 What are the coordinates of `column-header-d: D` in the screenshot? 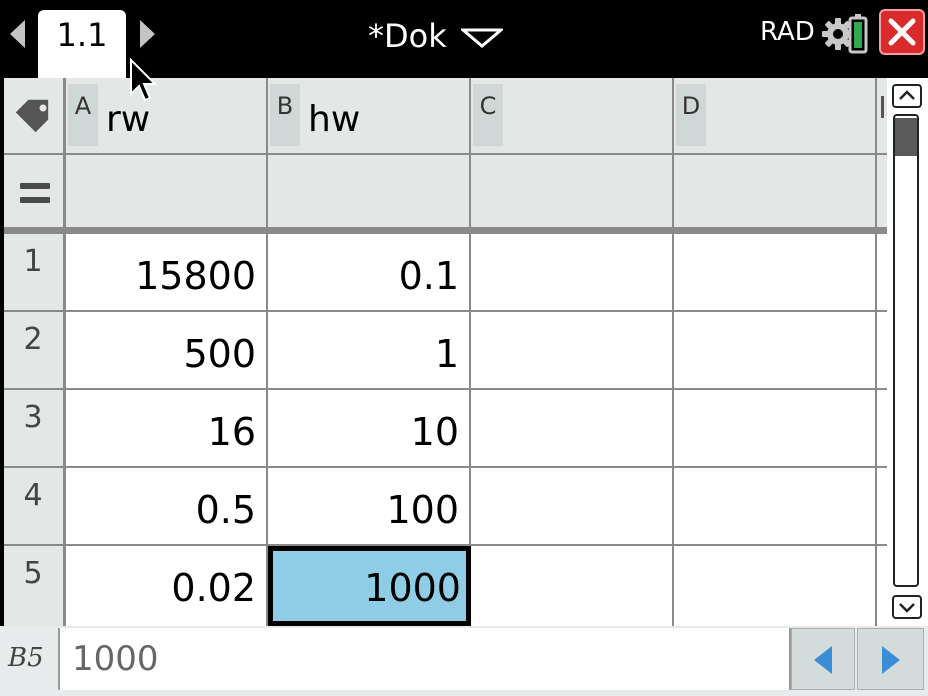 It's located at (775, 115).